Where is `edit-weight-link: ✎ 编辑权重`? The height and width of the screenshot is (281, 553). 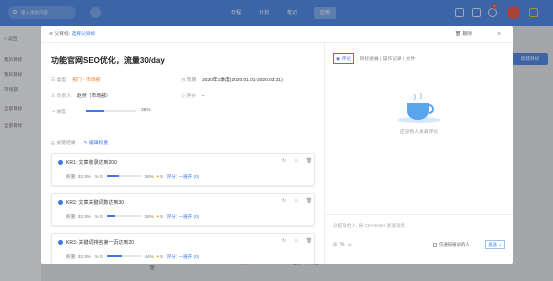 edit-weight-link: ✎ 编辑权重 is located at coordinates (96, 143).